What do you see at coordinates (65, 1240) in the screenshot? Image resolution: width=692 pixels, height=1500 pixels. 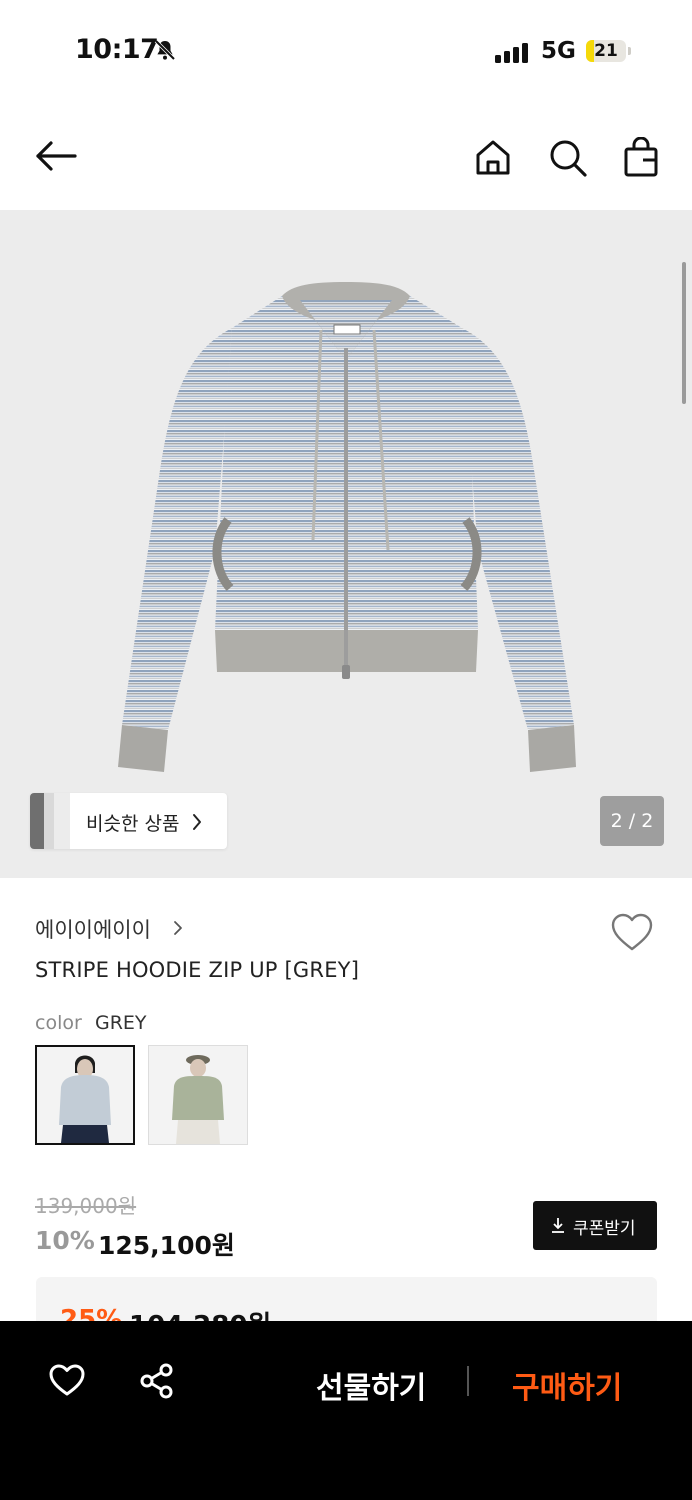 I see `discount-rate: 10%` at bounding box center [65, 1240].